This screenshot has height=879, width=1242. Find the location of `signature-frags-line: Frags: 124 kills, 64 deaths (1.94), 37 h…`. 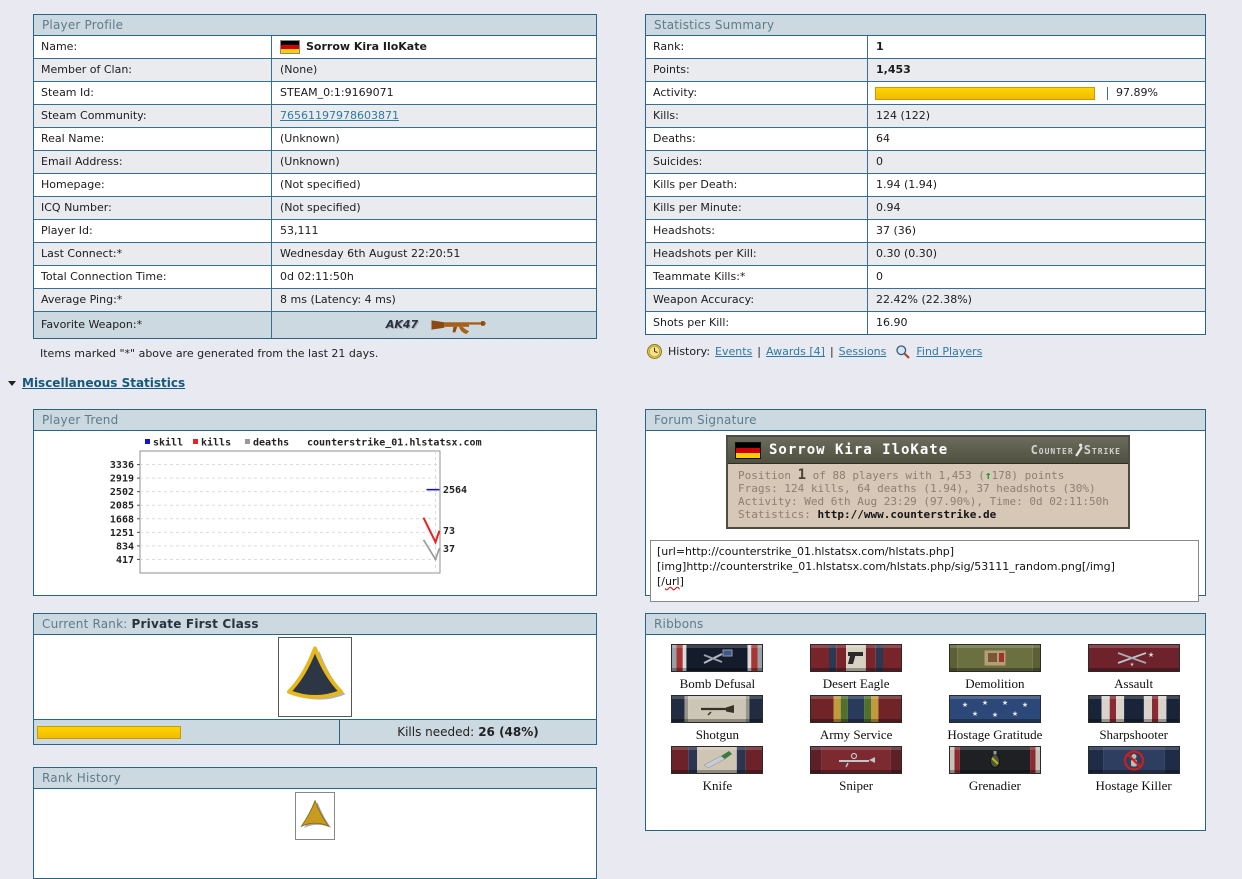

signature-frags-line: Frags: 124 kills, 64 deaths (1.94), 37 h… is located at coordinates (917, 488).